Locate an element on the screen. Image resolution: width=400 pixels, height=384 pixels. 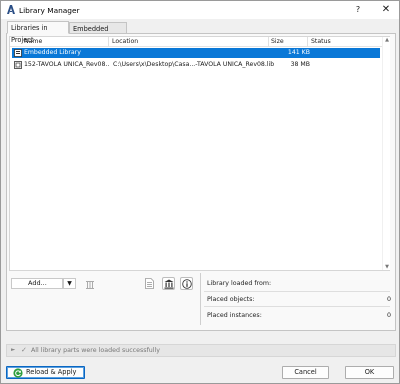
column-header-location: Location is located at coordinates (125, 41).